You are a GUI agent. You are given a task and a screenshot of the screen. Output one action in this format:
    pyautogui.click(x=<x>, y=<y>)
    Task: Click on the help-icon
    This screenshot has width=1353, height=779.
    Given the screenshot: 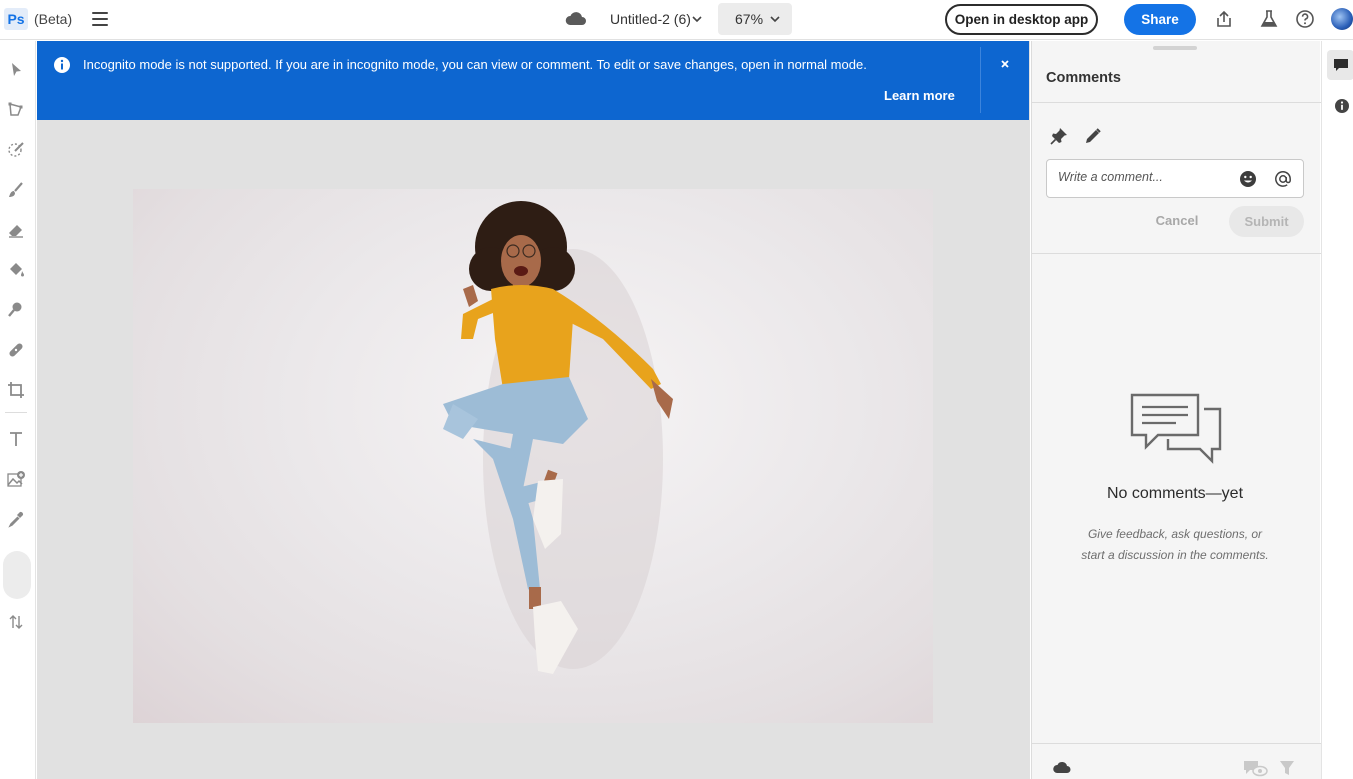 What is the action you would take?
    pyautogui.click(x=1305, y=19)
    